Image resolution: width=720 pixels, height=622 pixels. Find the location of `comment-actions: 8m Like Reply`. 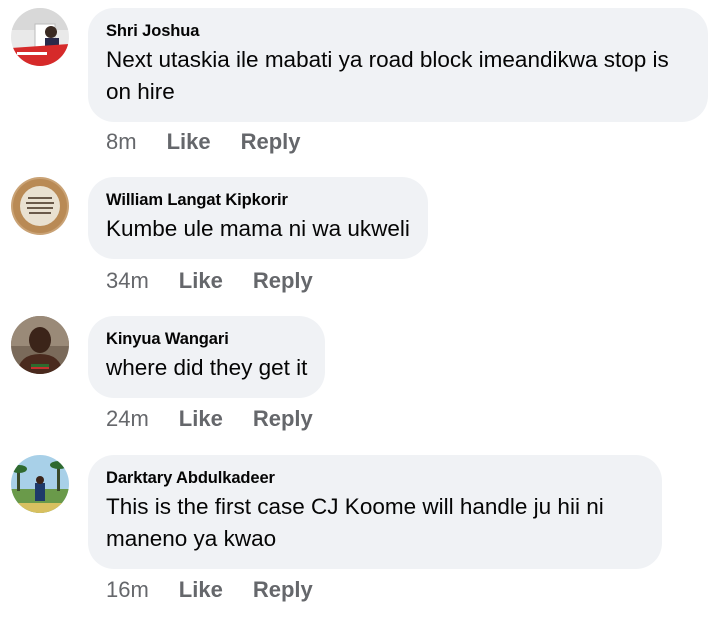

comment-actions: 8m Like Reply is located at coordinates (203, 142).